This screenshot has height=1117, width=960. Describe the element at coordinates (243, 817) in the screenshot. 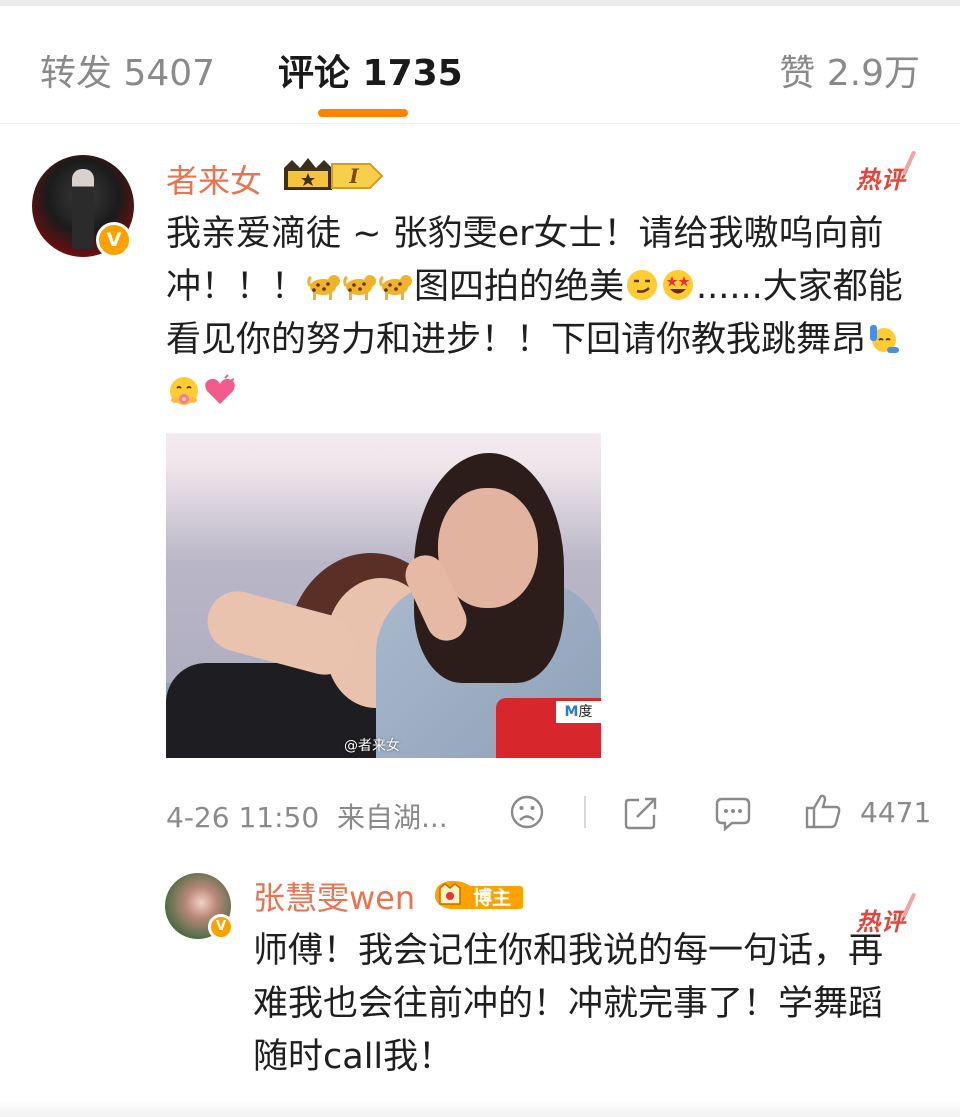

I see `comment-time: 4-26 11:50` at that location.